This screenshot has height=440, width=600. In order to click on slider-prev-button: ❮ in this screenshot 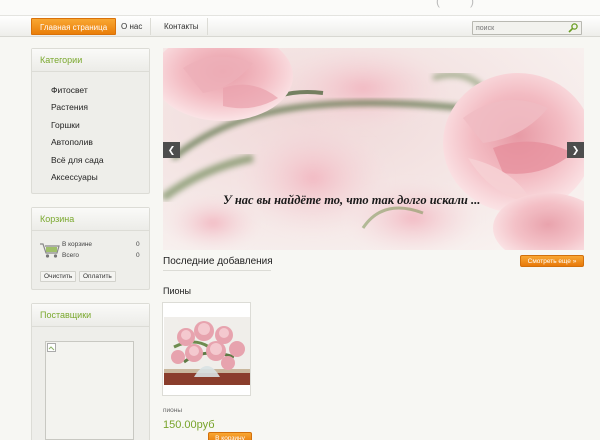, I will do `click(171, 150)`.